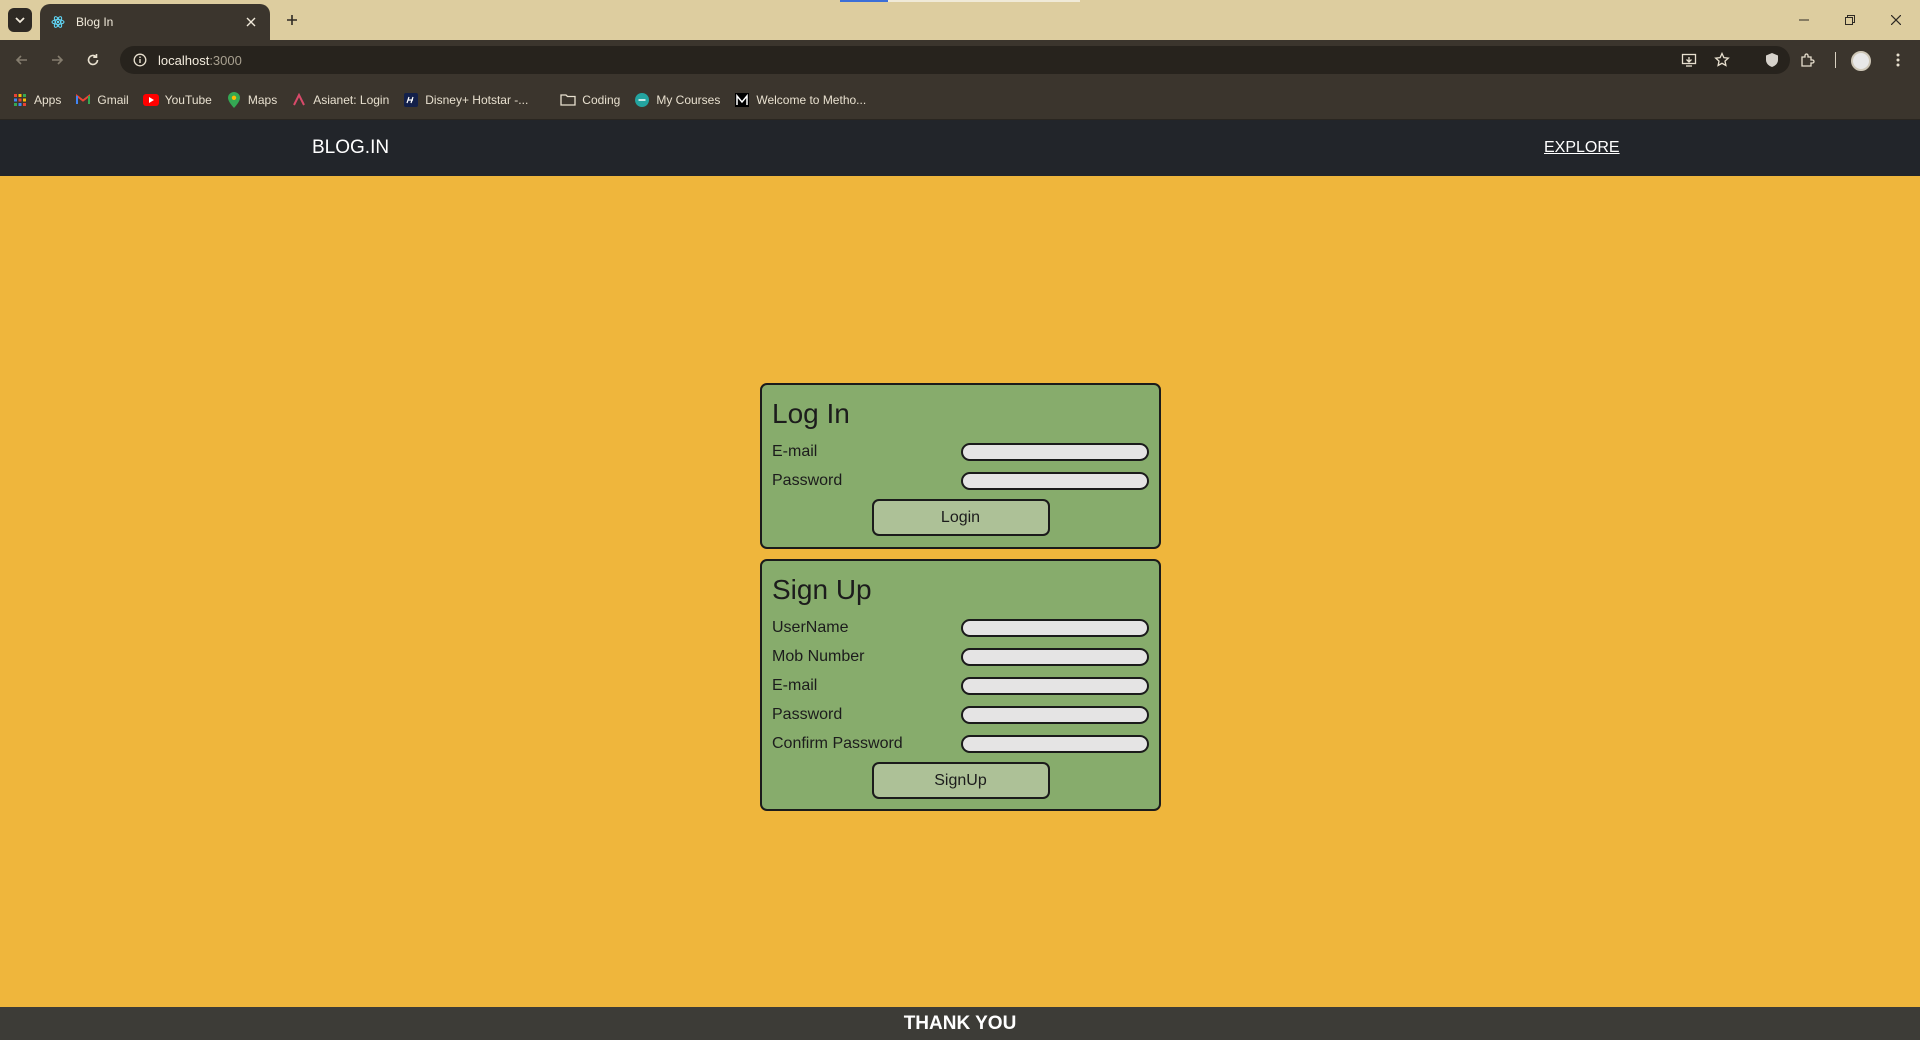 Image resolution: width=1920 pixels, height=1040 pixels. What do you see at coordinates (960, 20) in the screenshot?
I see `browser-tabstrip: Blog In` at bounding box center [960, 20].